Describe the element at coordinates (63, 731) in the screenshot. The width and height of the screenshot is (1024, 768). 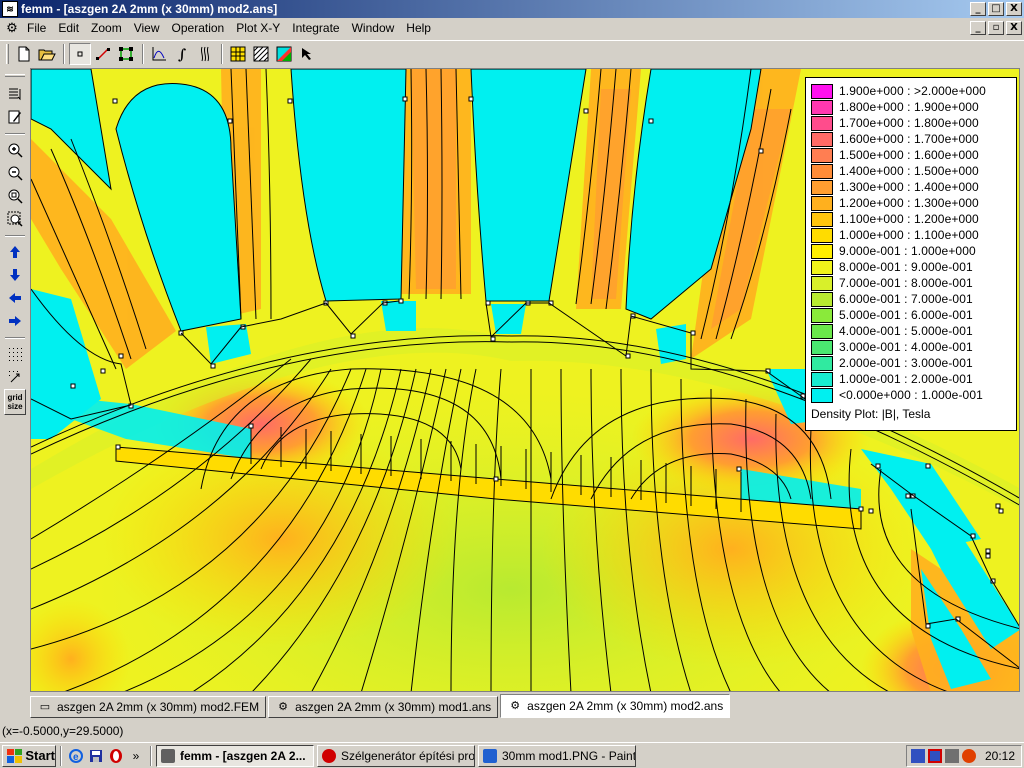
I see `coordinate-readout: (x=-0.5000,y=29.5000)` at that location.